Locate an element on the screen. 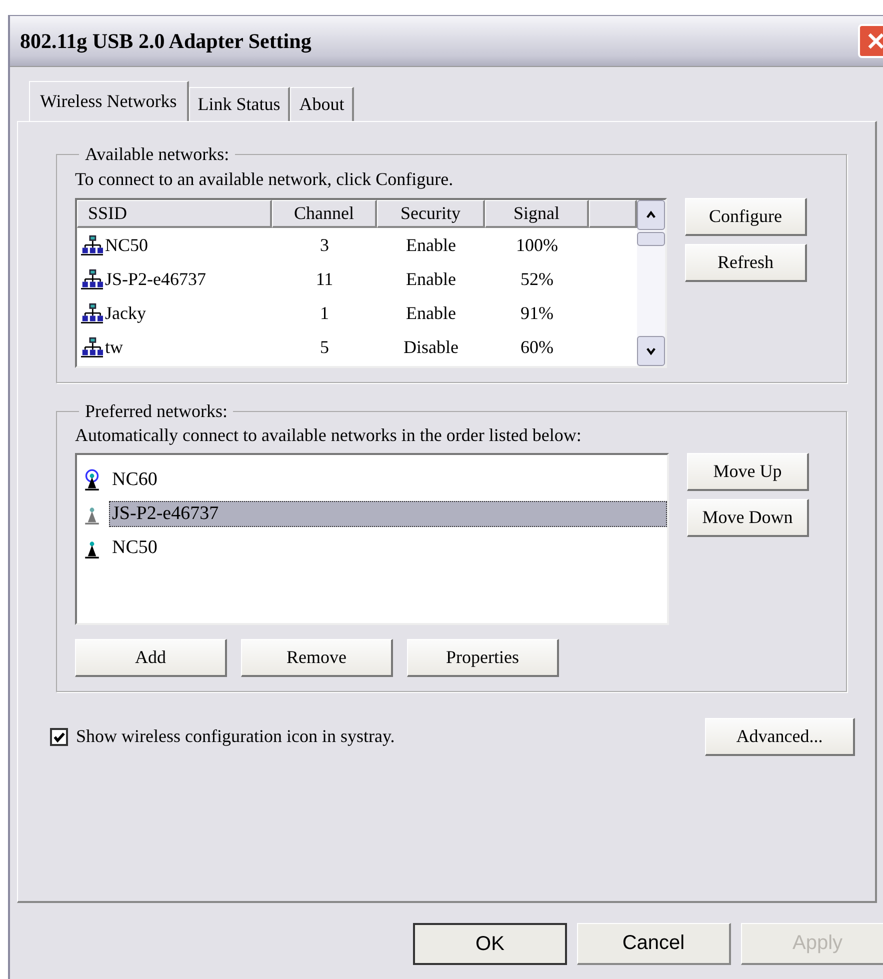  check-icon is located at coordinates (59, 737).